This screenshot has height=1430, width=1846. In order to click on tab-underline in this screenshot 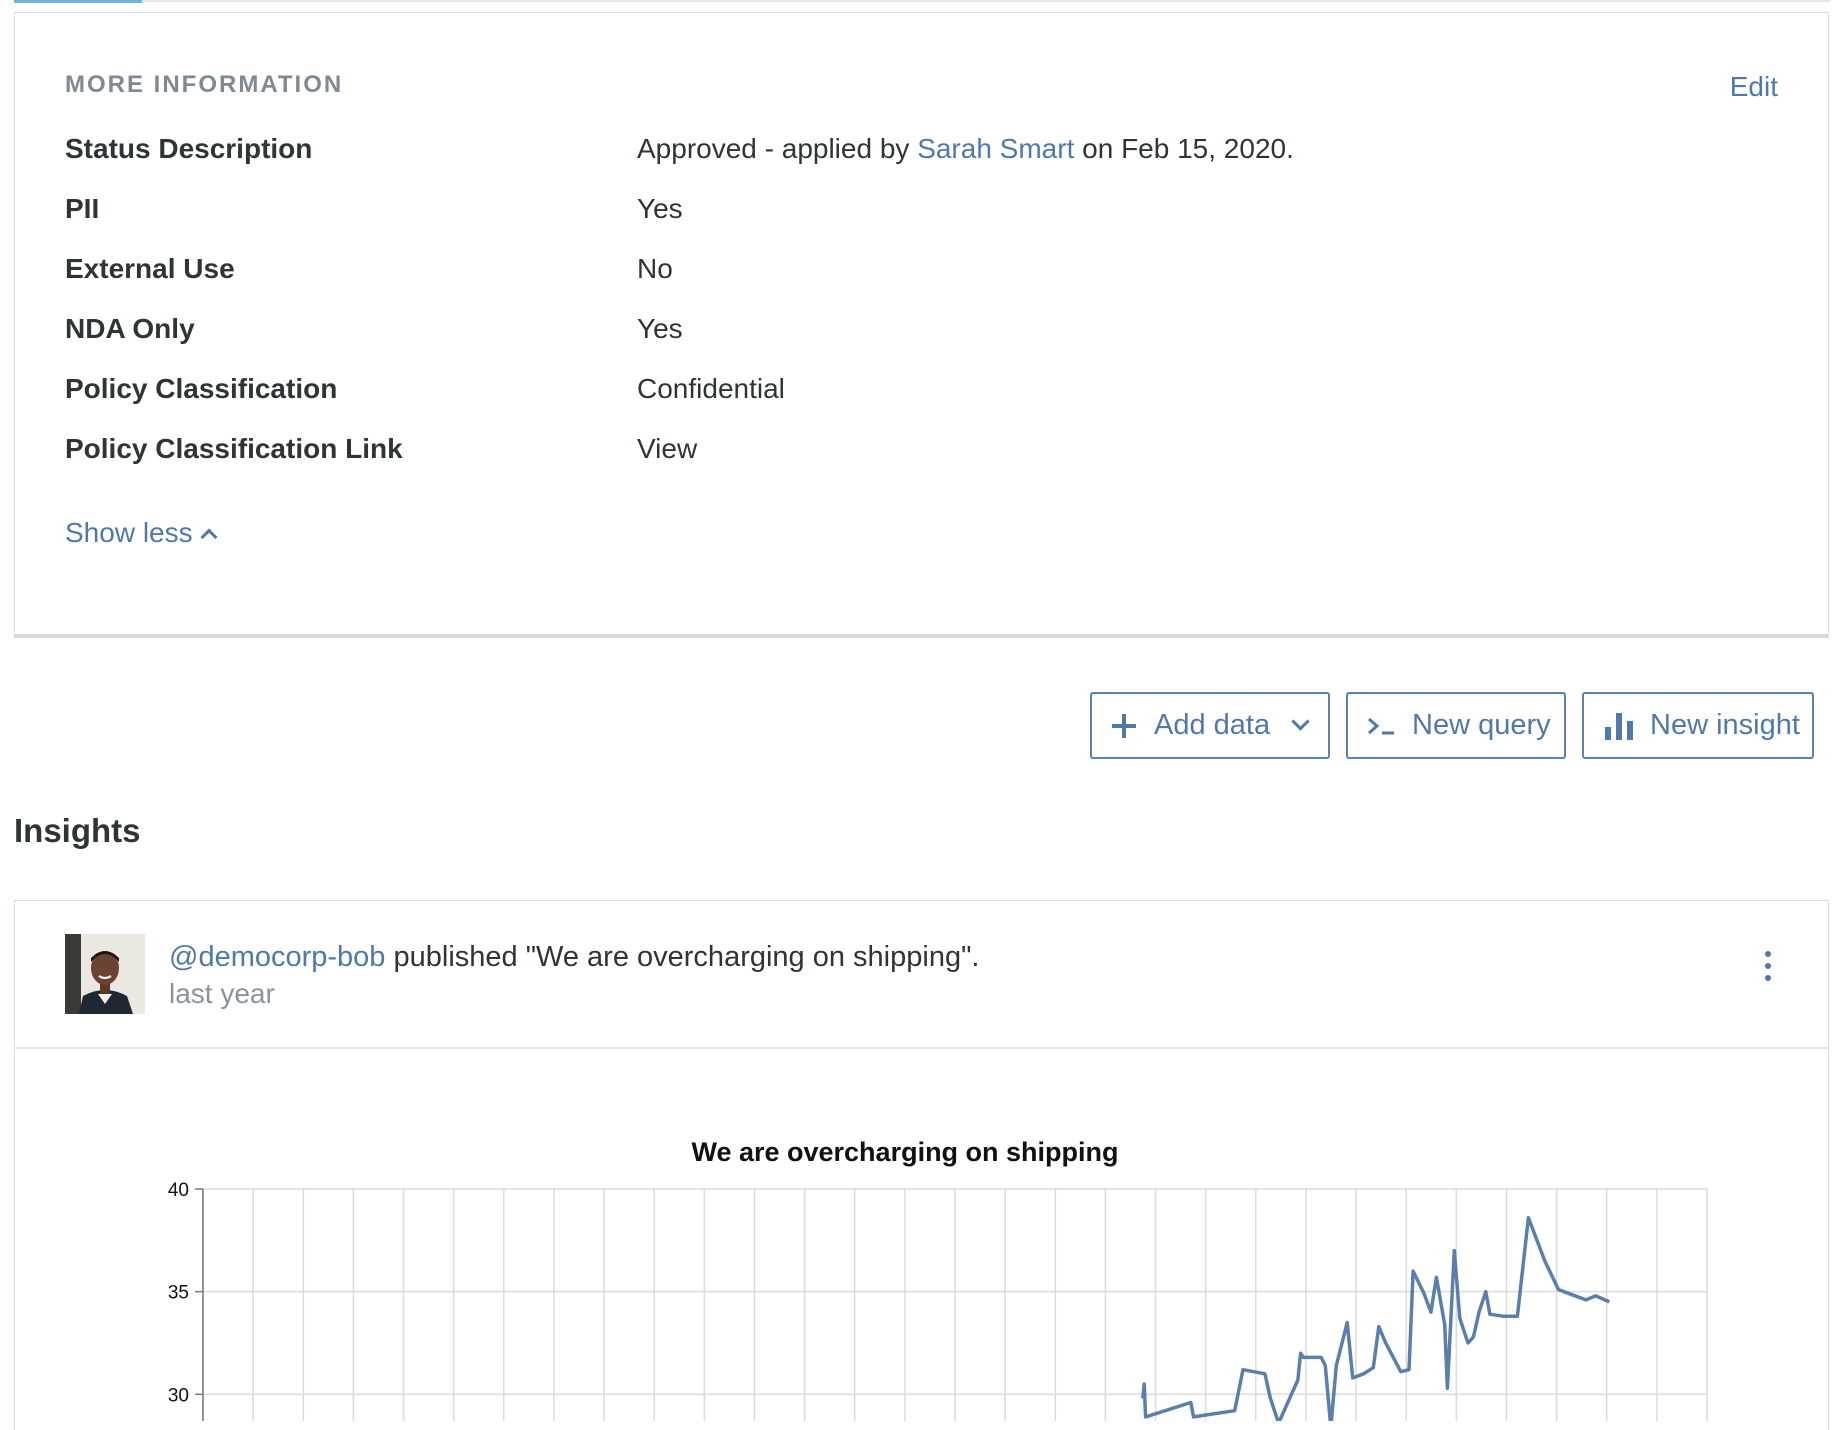, I will do `click(922, 1)`.